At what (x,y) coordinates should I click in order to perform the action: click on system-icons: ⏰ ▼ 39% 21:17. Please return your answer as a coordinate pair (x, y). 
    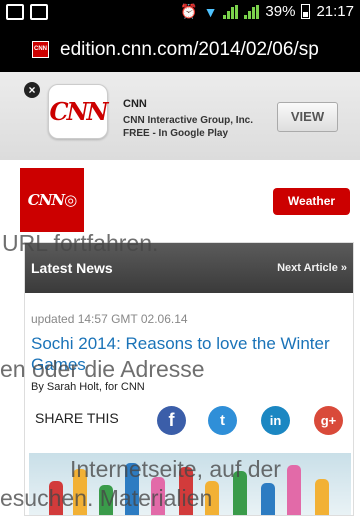
    Looking at the image, I should click on (267, 11).